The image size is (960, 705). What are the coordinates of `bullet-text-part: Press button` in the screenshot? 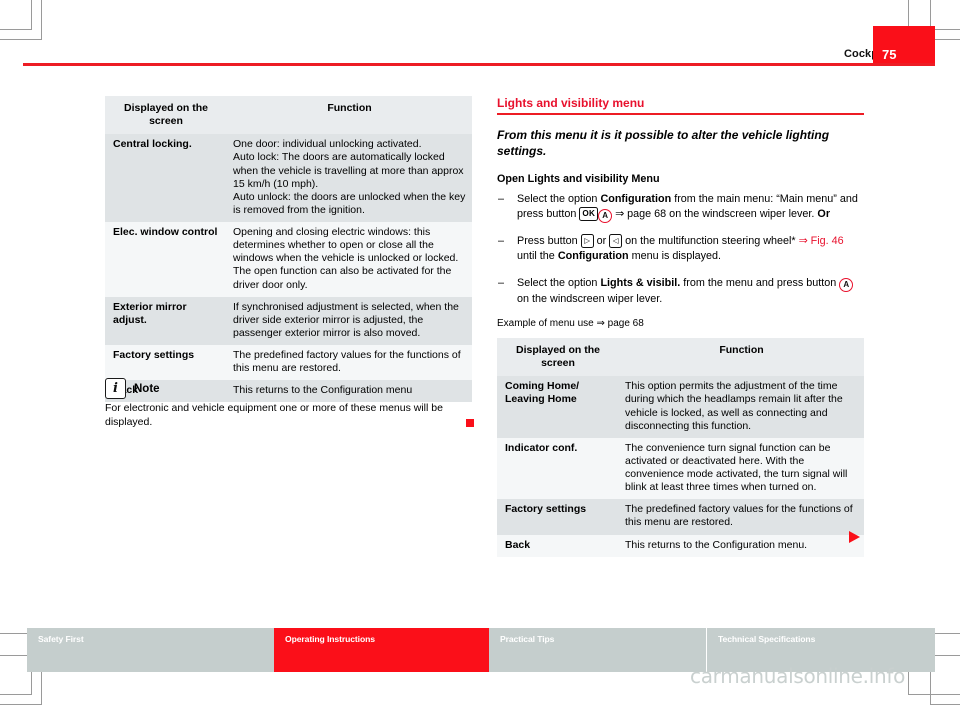 It's located at (549, 241).